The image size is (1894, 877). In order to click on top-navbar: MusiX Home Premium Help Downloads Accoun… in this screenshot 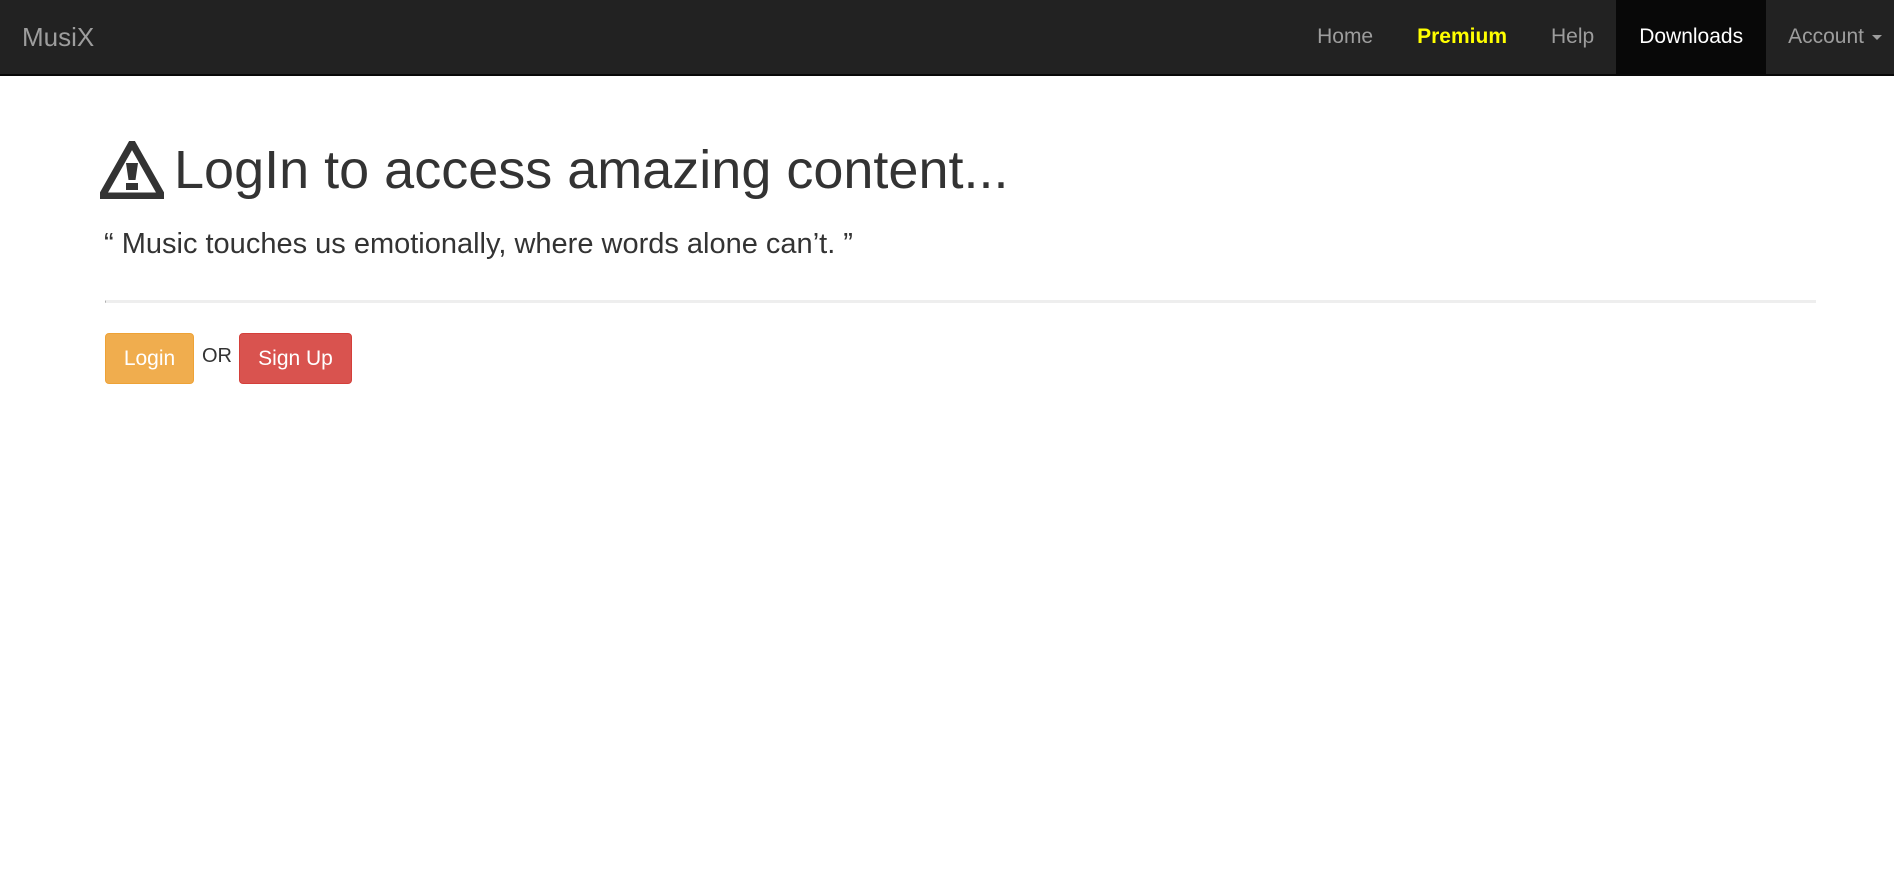, I will do `click(947, 38)`.